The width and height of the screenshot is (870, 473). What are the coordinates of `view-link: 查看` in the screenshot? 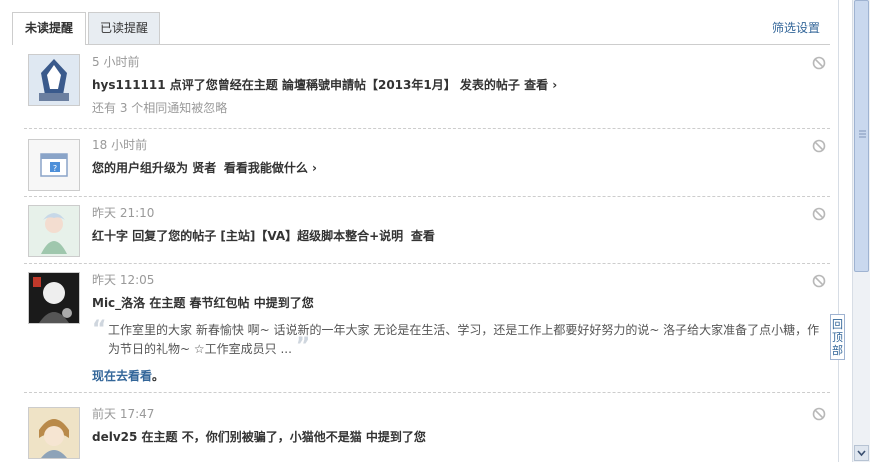 It's located at (423, 236).